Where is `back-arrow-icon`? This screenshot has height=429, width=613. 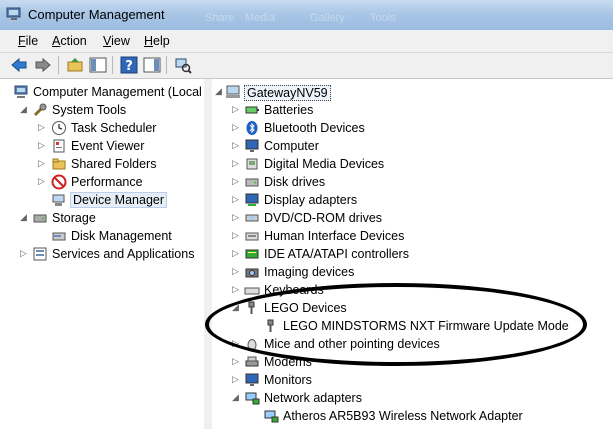
back-arrow-icon is located at coordinates (19, 65).